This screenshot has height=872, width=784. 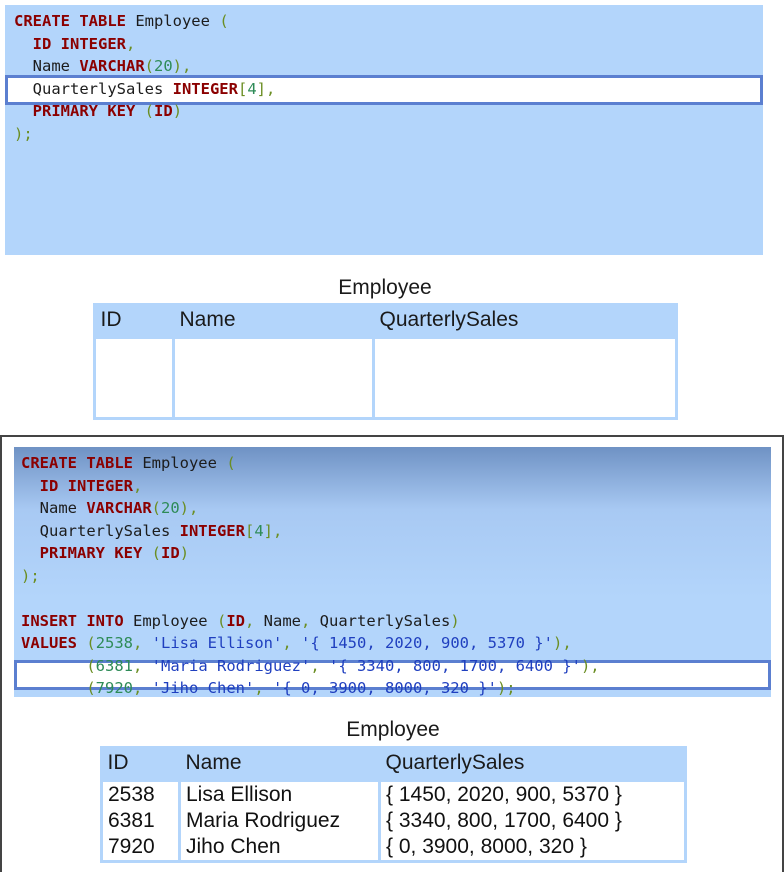 What do you see at coordinates (393, 729) in the screenshot?
I see `table-title-2: Employee` at bounding box center [393, 729].